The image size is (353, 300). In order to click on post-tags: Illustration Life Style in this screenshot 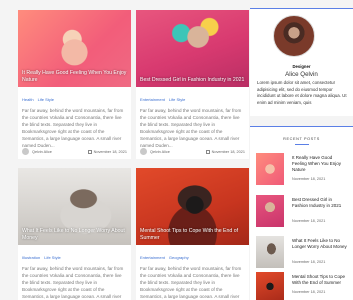, I will do `click(74, 252)`.